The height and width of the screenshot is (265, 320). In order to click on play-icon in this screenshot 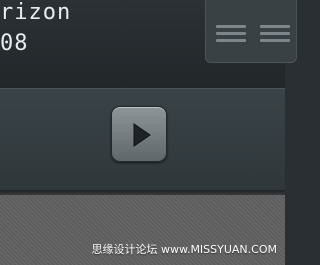, I will do `click(142, 135)`.